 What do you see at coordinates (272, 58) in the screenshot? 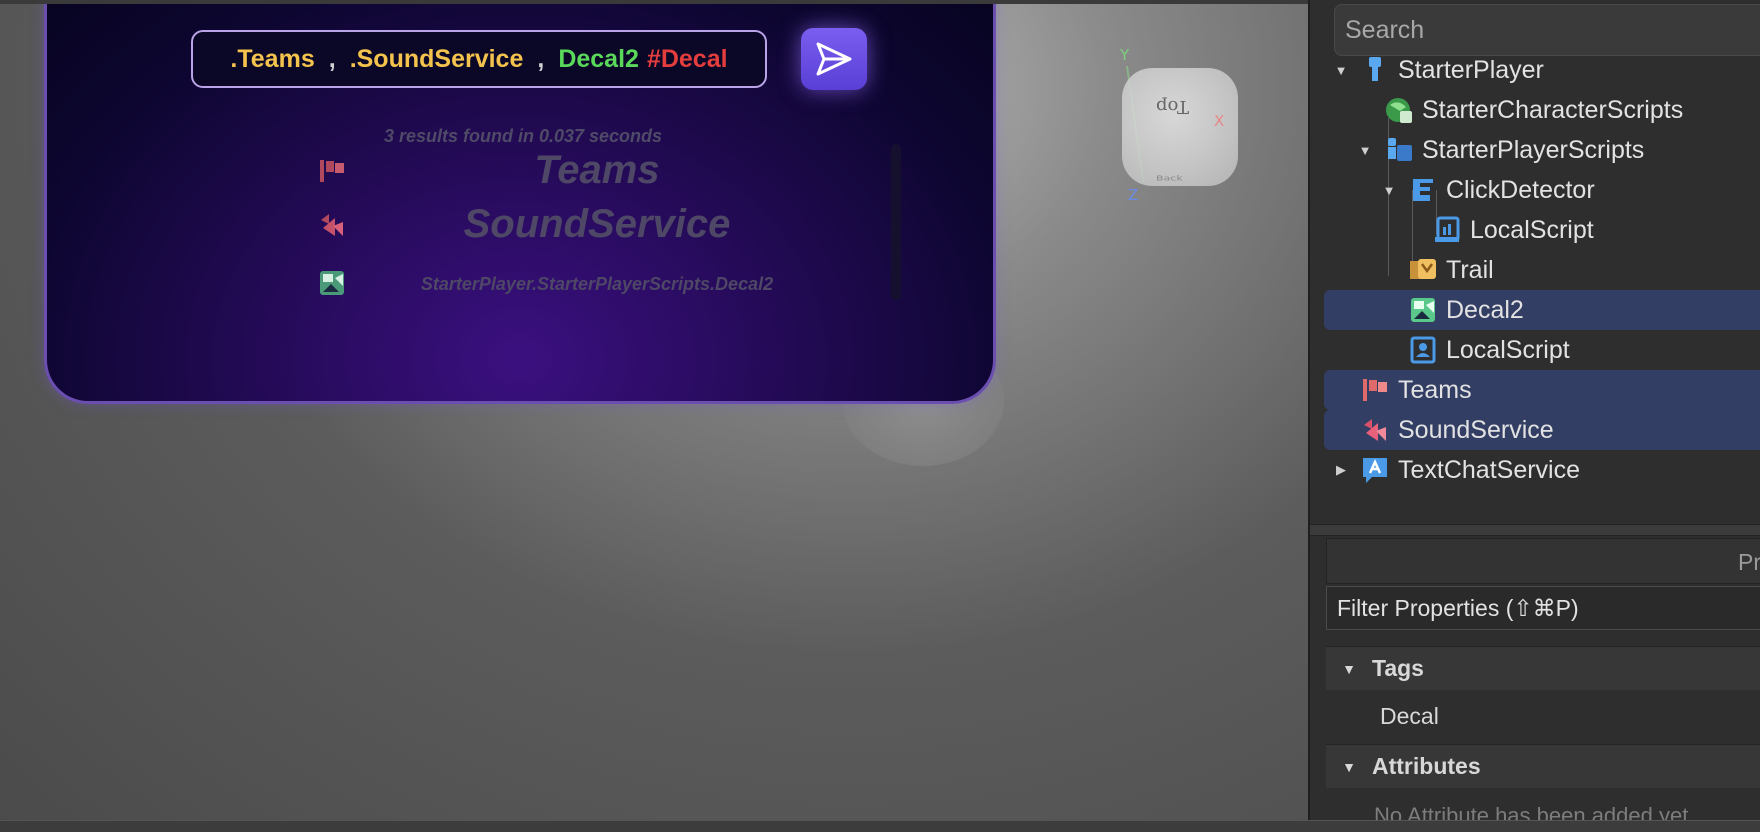
I see `query-token-teams: .Teams` at bounding box center [272, 58].